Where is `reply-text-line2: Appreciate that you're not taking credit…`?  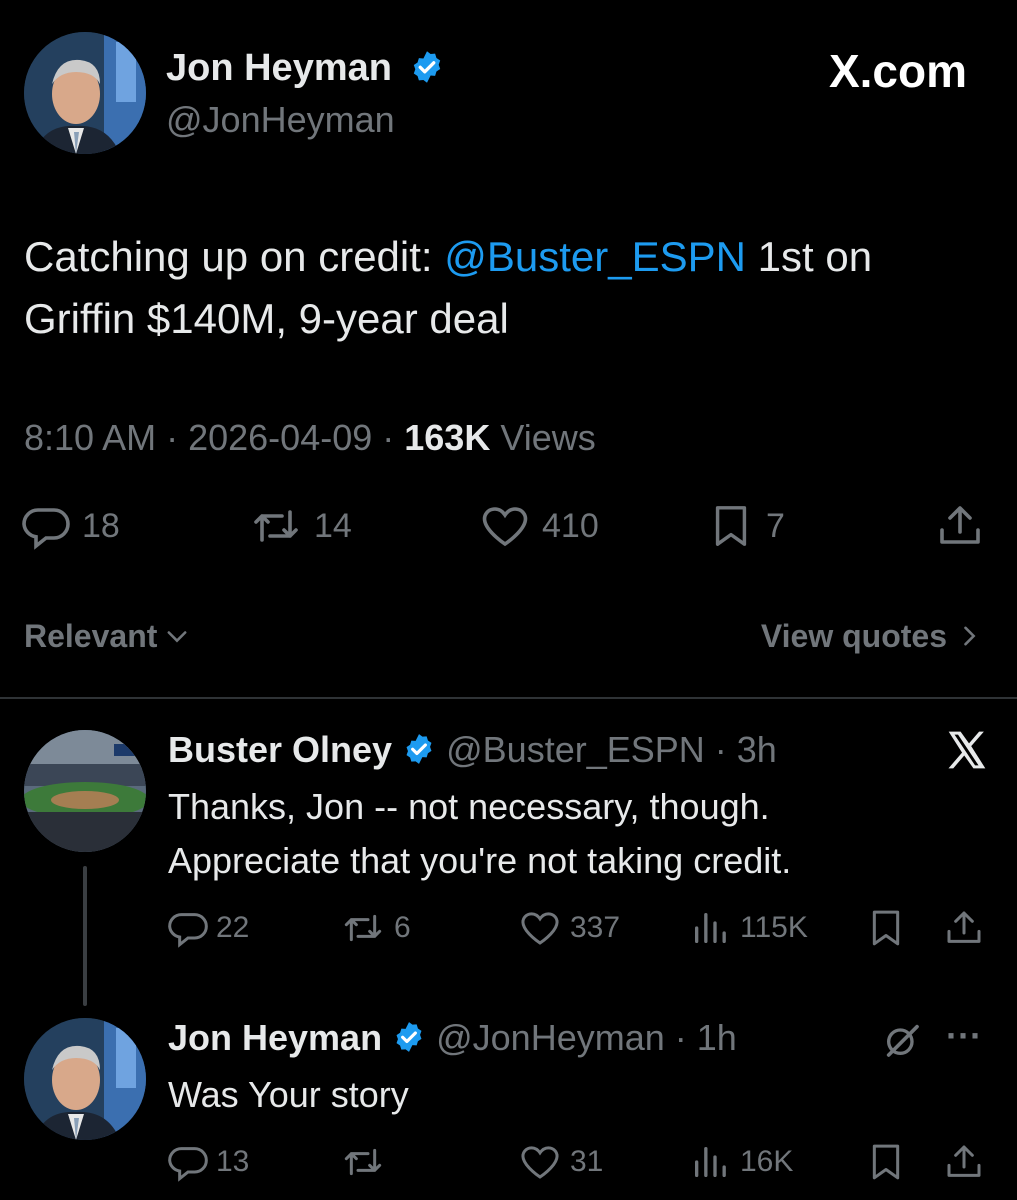 reply-text-line2: Appreciate that you're not taking credit… is located at coordinates (480, 860).